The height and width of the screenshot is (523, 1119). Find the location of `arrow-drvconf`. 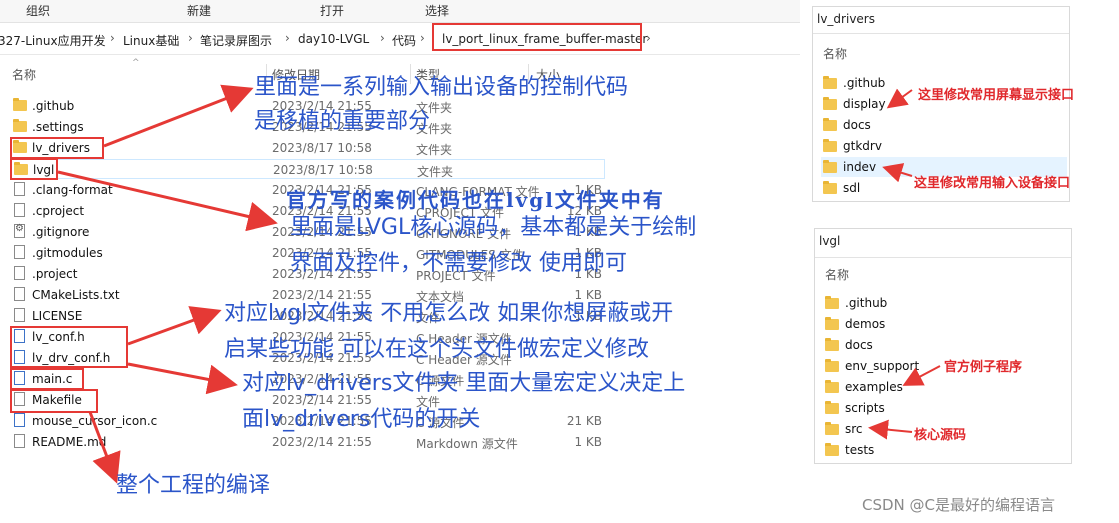

arrow-drvconf is located at coordinates (182, 378).